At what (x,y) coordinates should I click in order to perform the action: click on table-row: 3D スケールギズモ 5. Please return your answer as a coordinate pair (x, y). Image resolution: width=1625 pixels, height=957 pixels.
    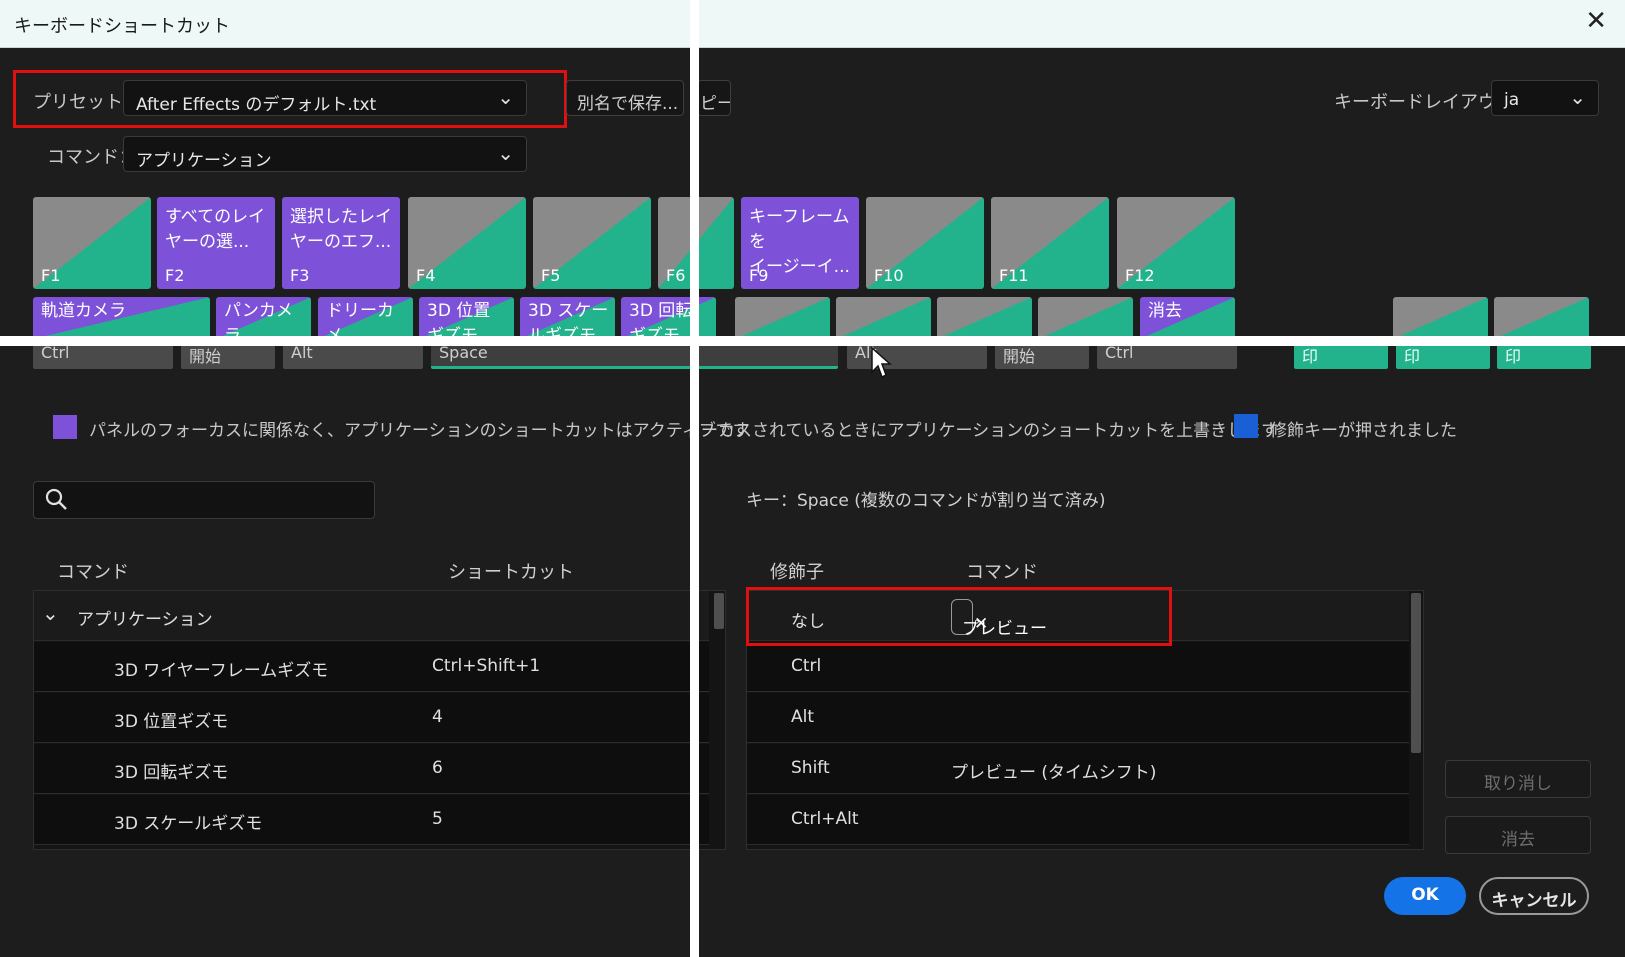
    Looking at the image, I should click on (371, 820).